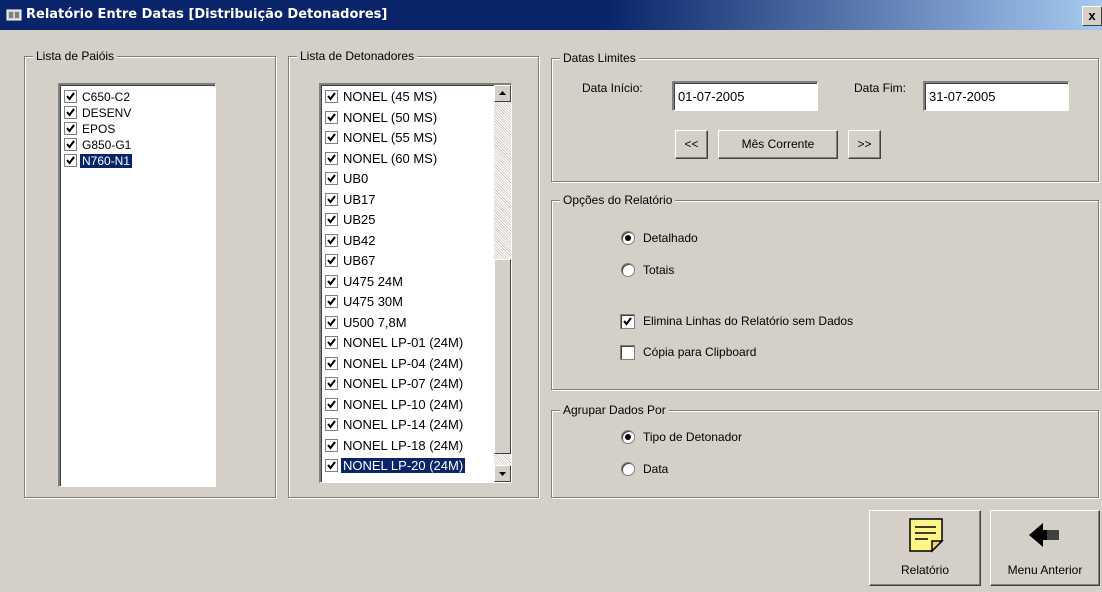 The image size is (1102, 592). Describe the element at coordinates (612, 88) in the screenshot. I see `data-inicio-label: Data Início:` at that location.